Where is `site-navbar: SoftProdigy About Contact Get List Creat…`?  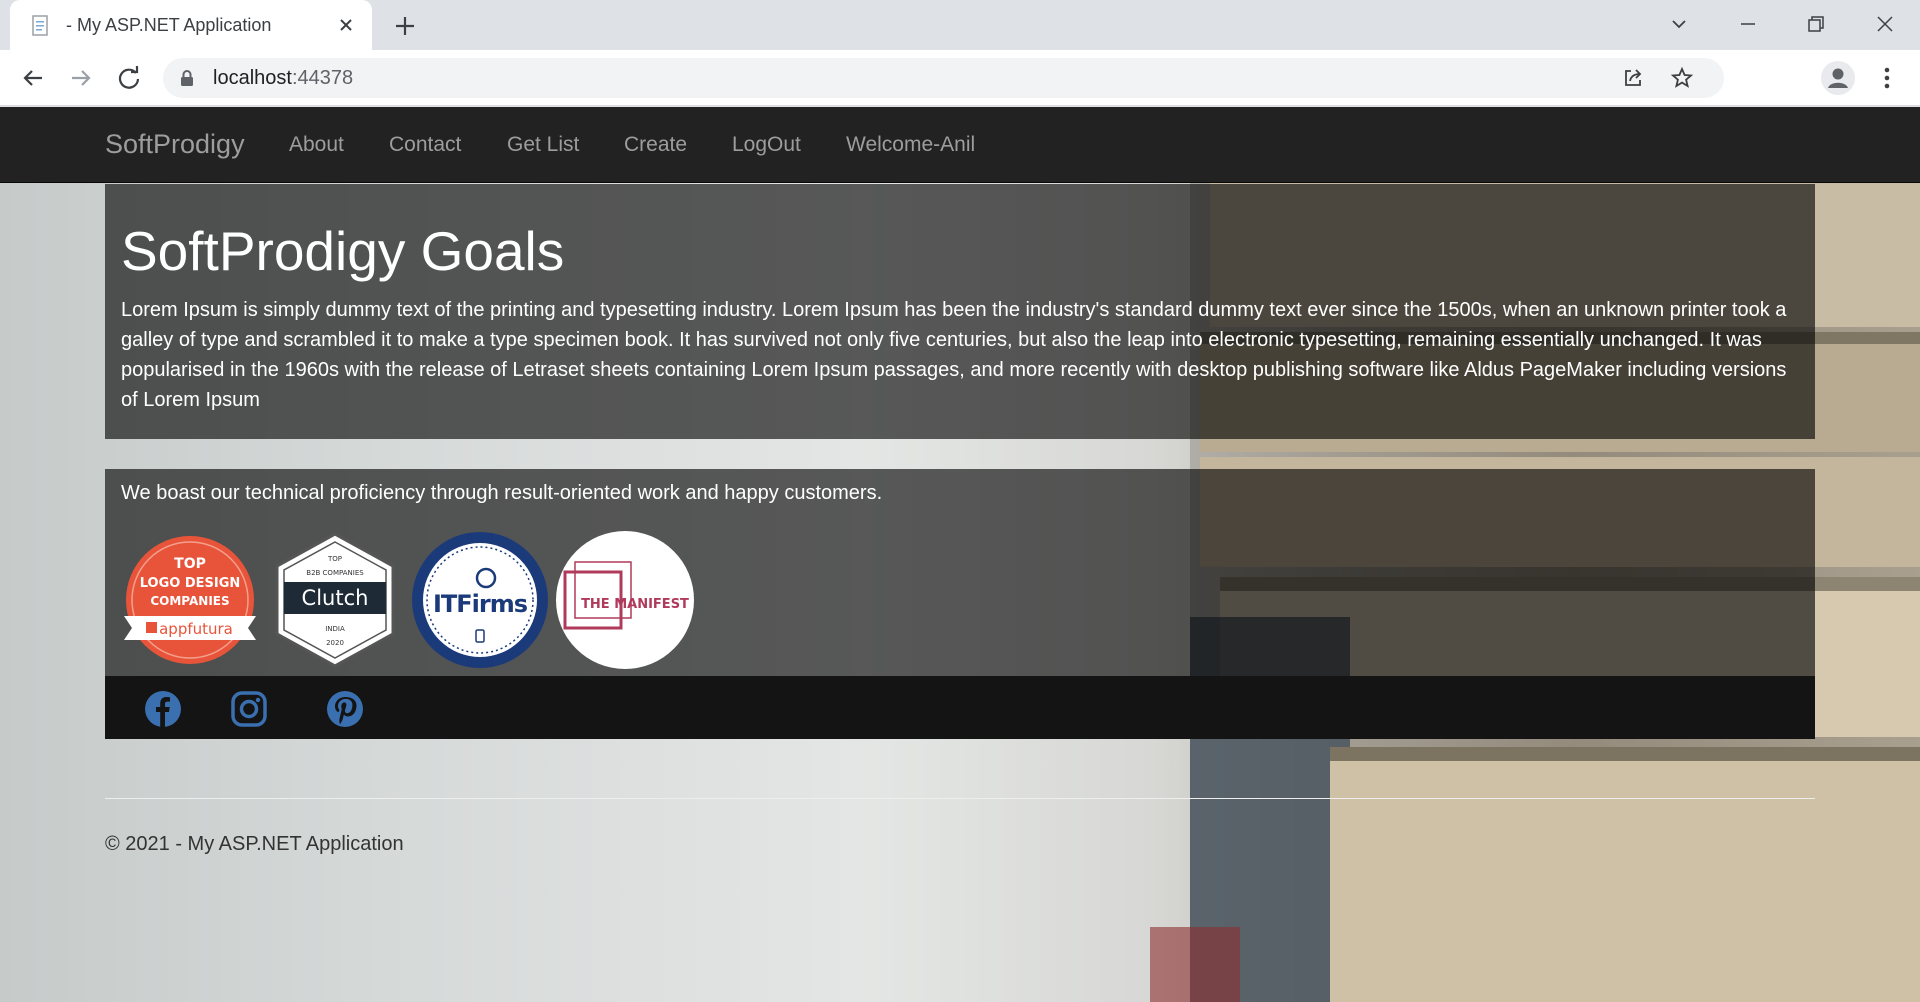 site-navbar: SoftProdigy About Contact Get List Creat… is located at coordinates (960, 145).